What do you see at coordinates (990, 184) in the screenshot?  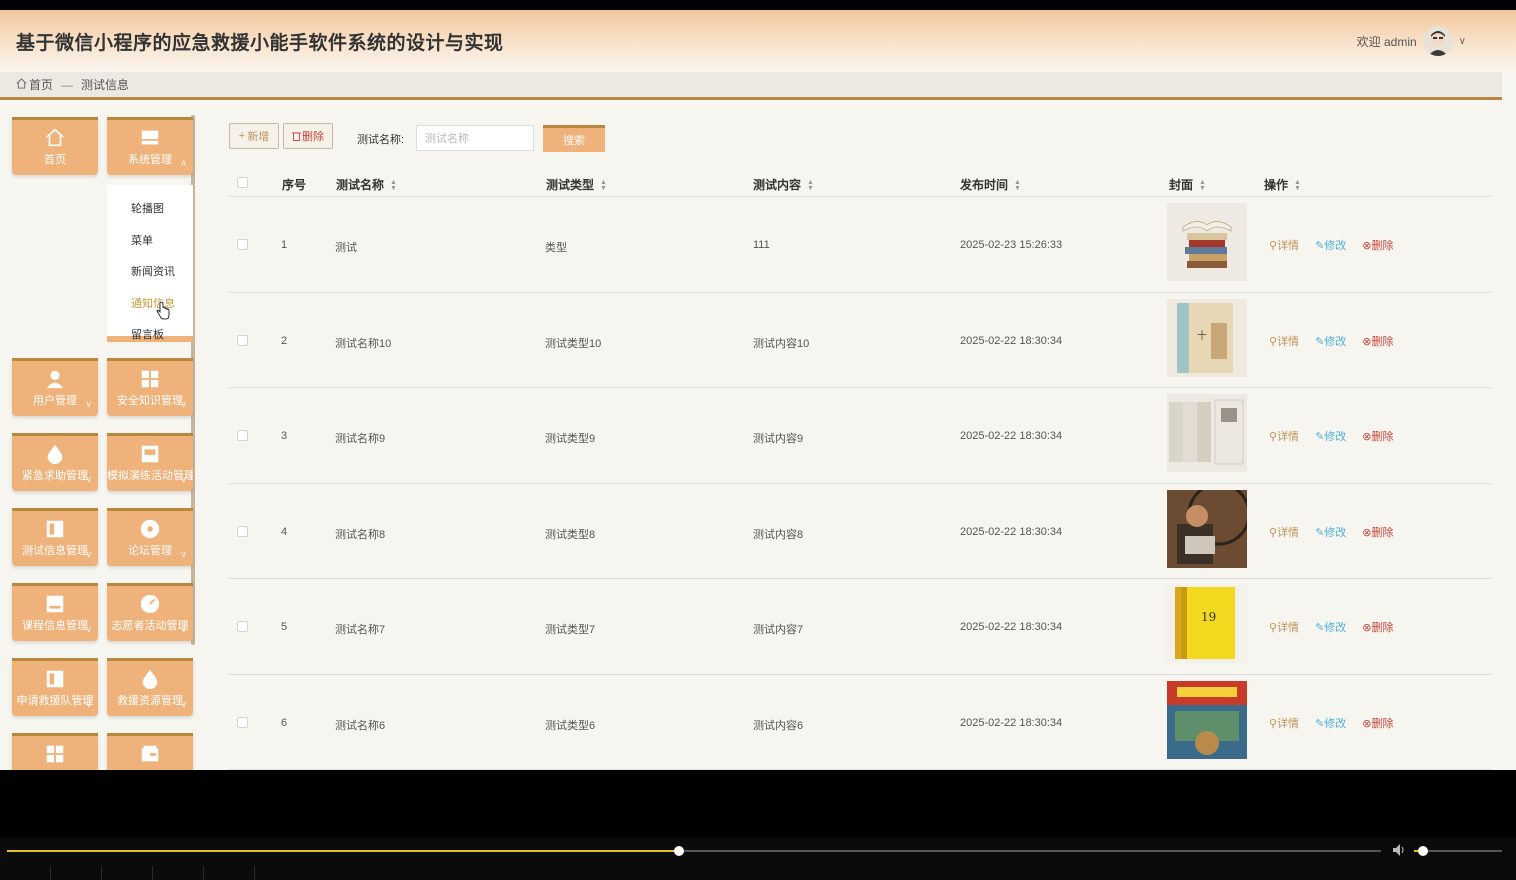 I see `column-header-time: 发布时间 ▲ ▼` at bounding box center [990, 184].